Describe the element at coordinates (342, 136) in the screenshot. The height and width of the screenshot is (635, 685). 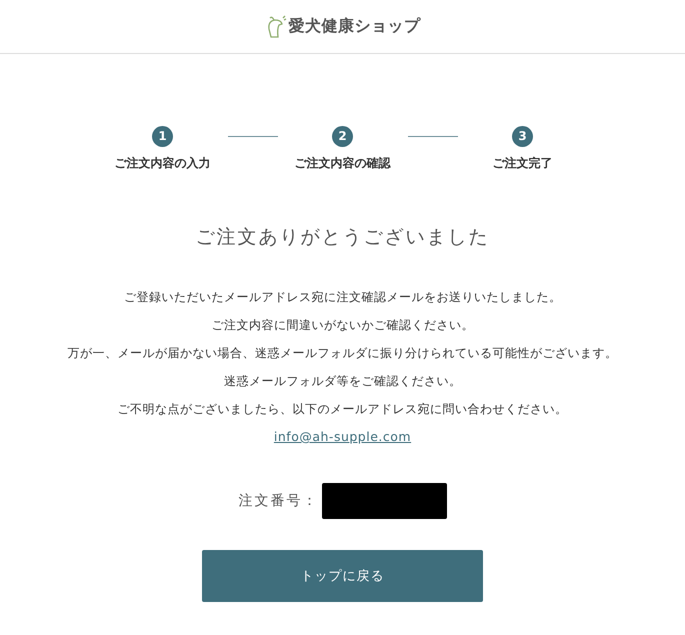
I see `step-number: 2` at that location.